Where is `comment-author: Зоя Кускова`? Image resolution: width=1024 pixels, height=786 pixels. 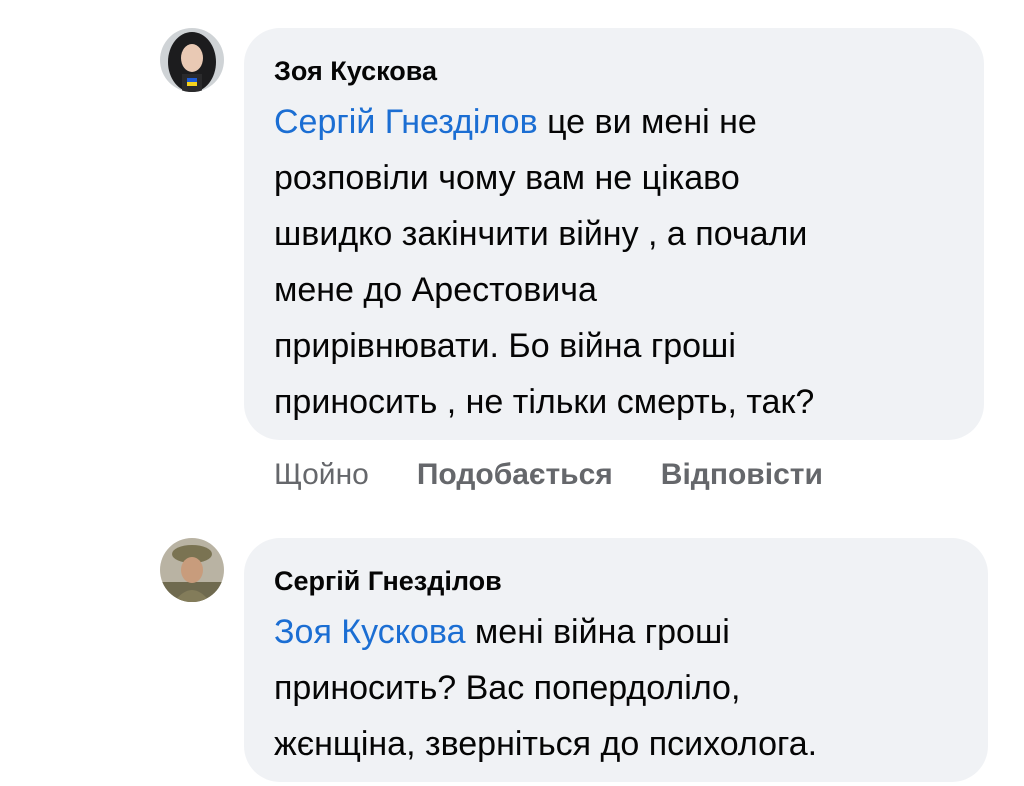
comment-author: Зоя Кускова is located at coordinates (614, 71).